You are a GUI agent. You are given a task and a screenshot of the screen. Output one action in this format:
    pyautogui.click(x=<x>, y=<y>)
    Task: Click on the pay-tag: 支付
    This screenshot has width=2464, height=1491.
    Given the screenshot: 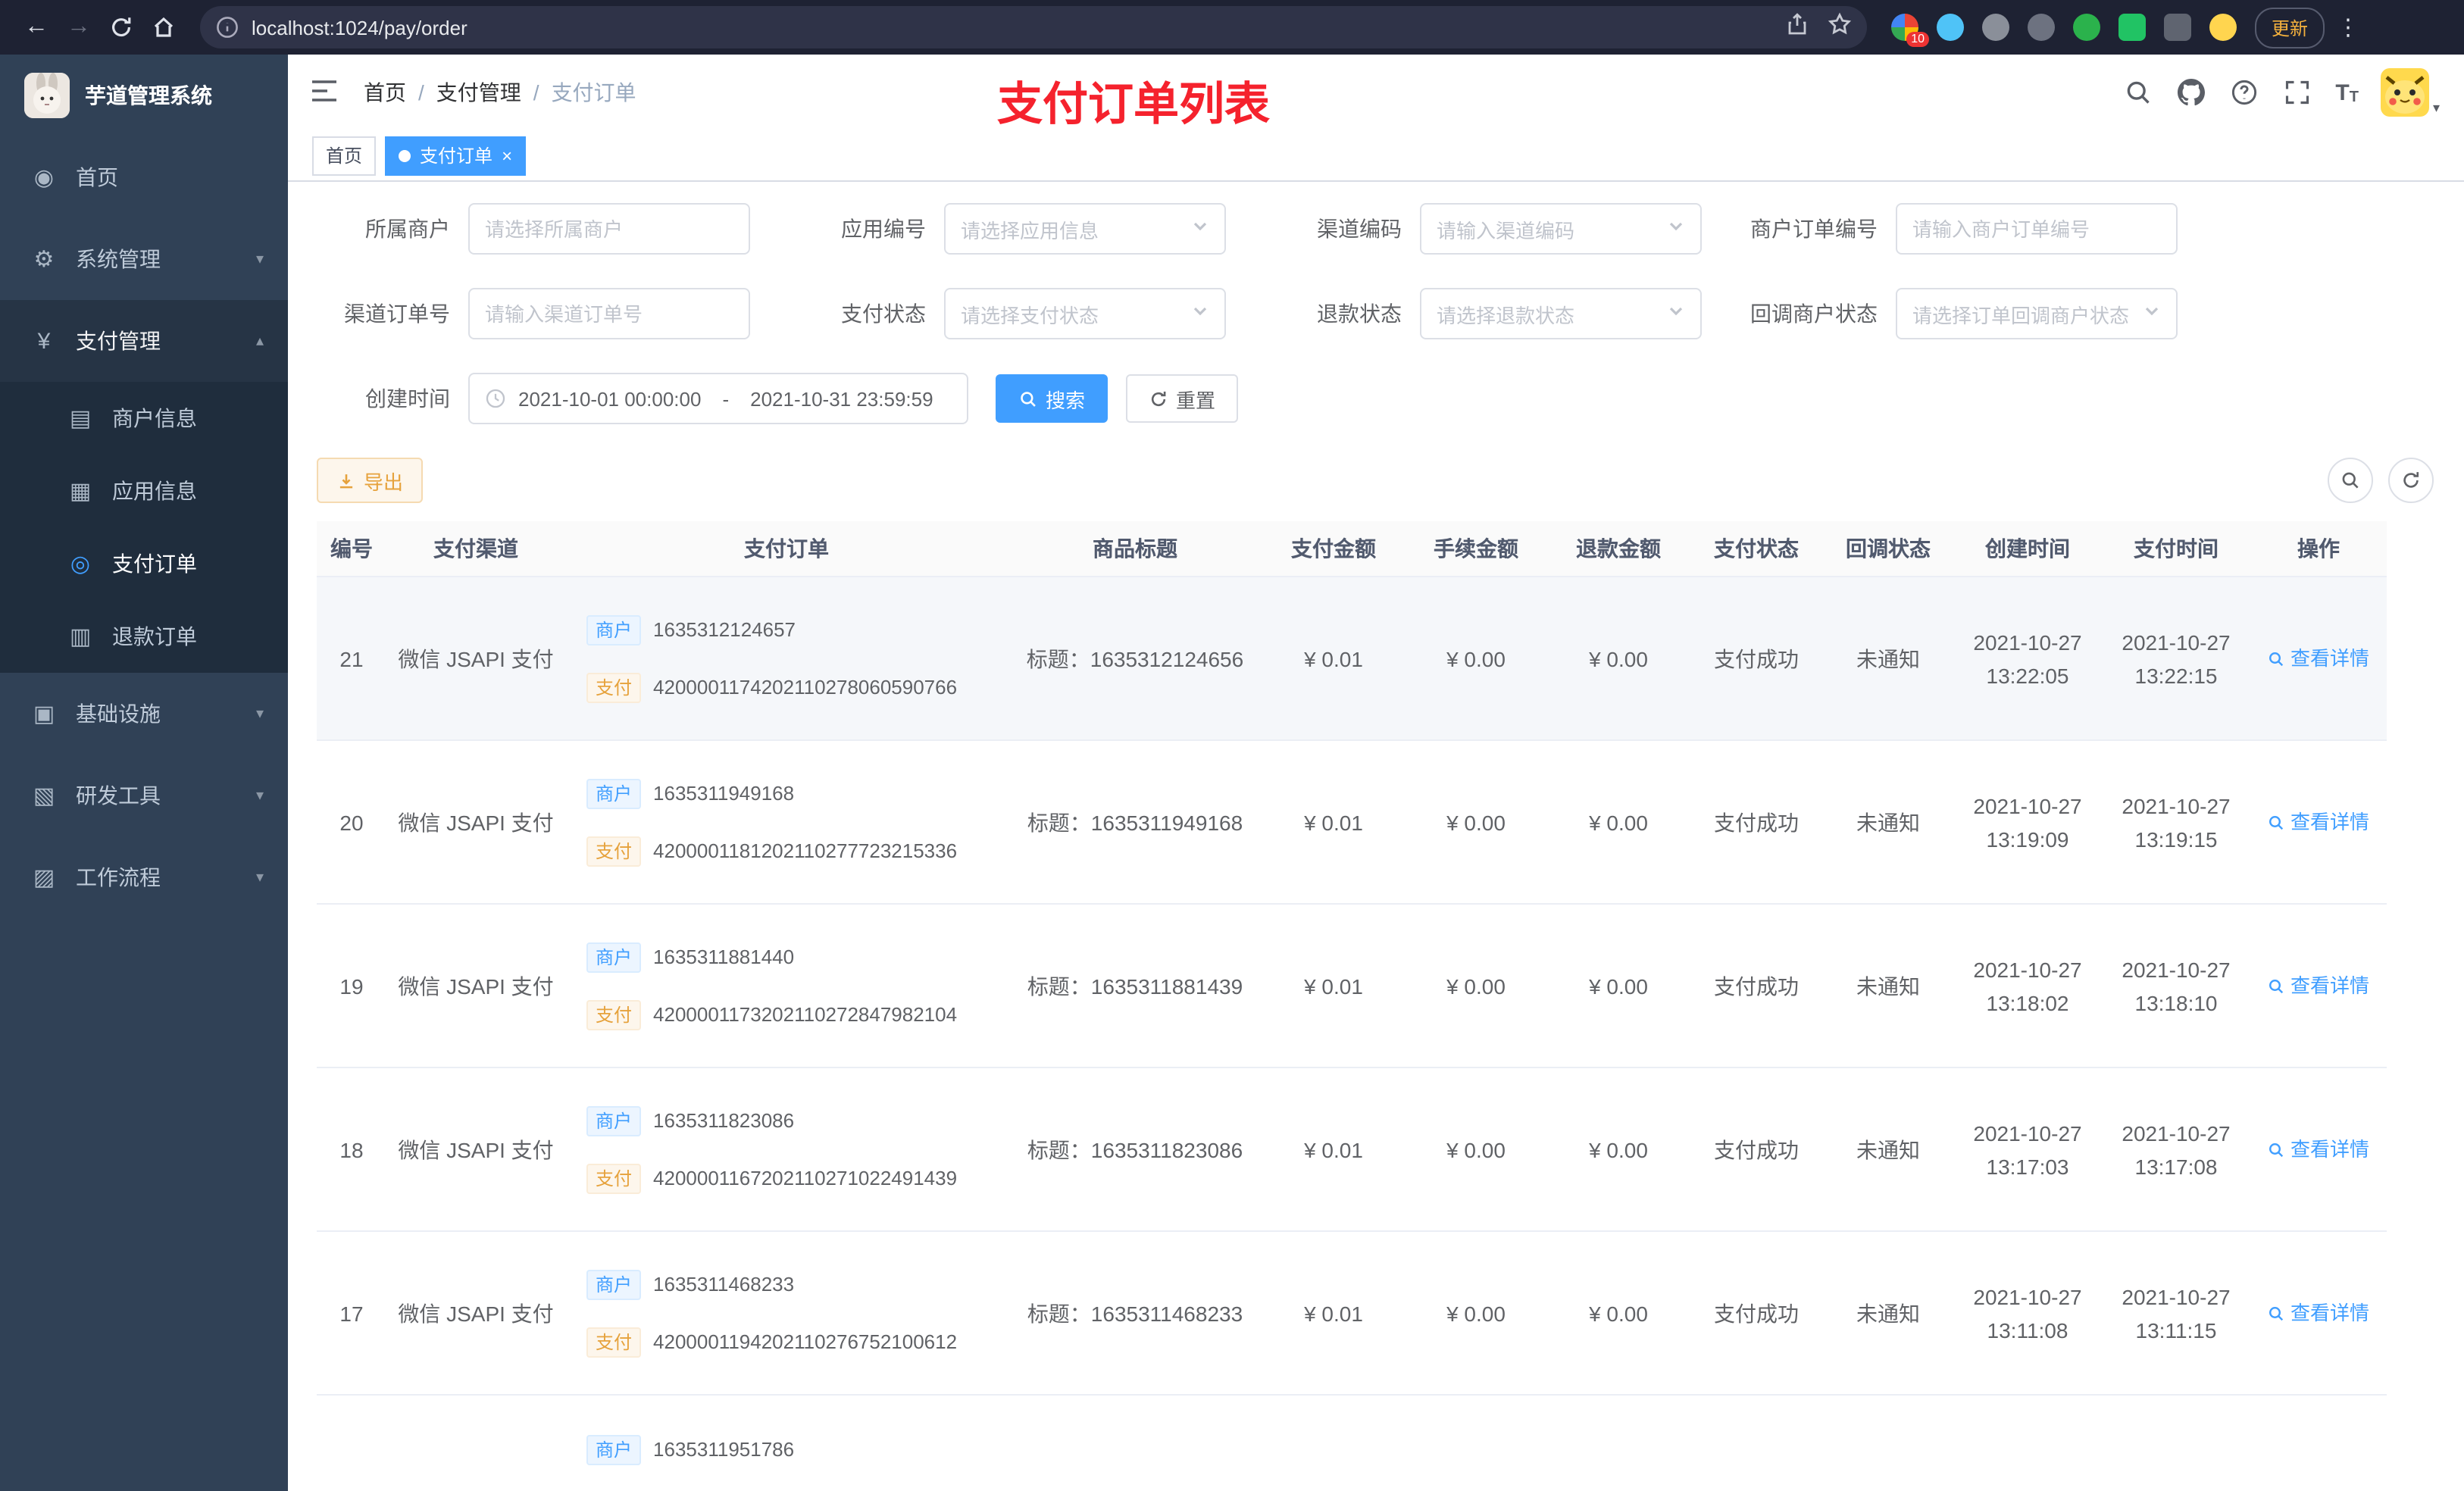 What is the action you would take?
    pyautogui.click(x=614, y=1014)
    